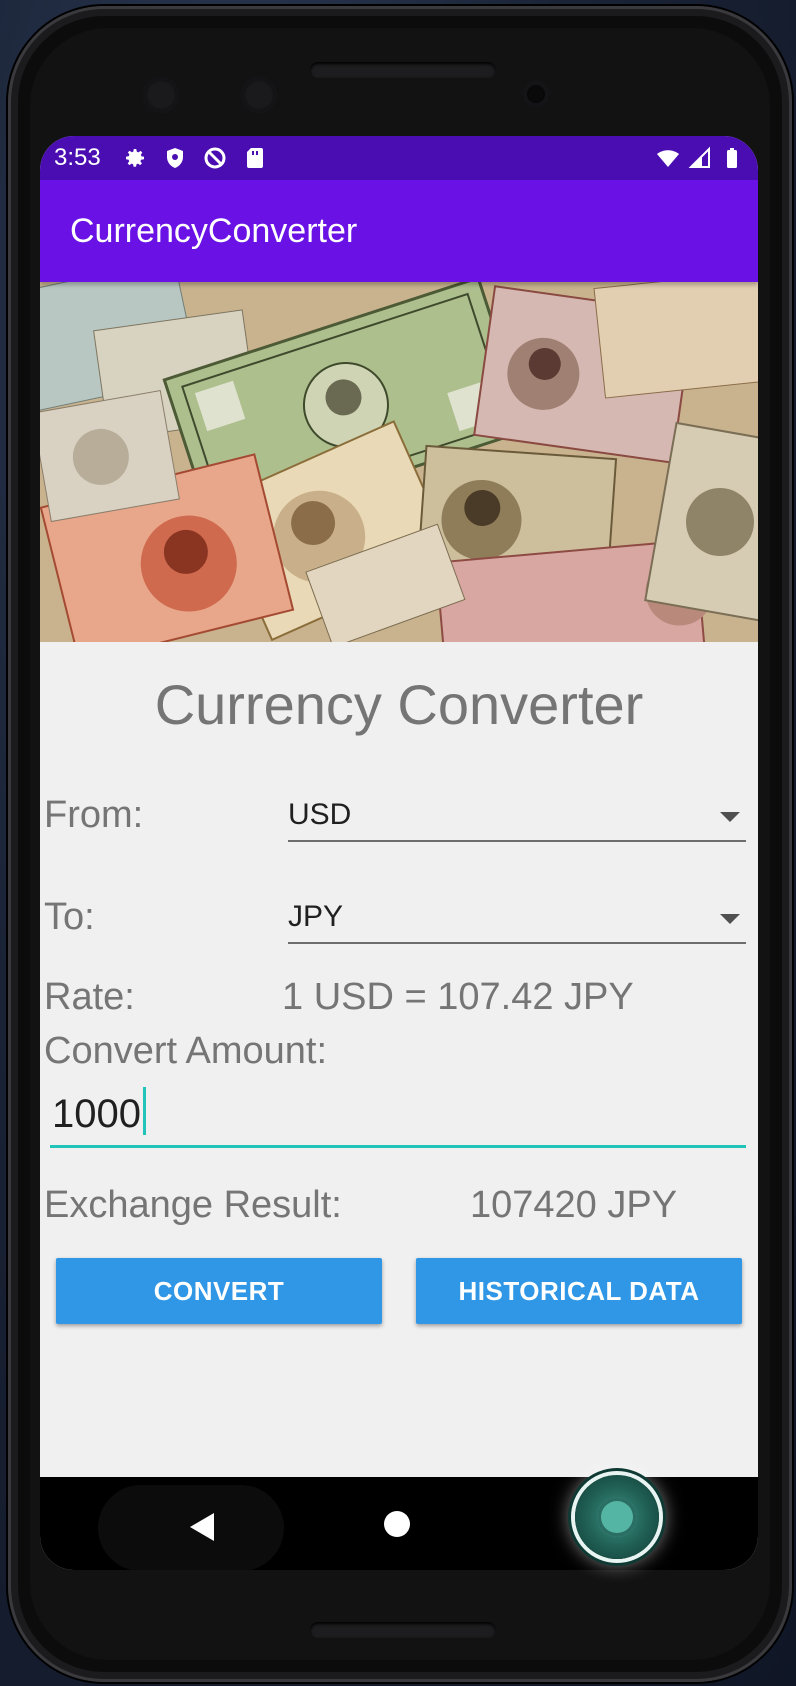 The image size is (796, 1686). What do you see at coordinates (399, 704) in the screenshot?
I see `page-title: Currency Converter` at bounding box center [399, 704].